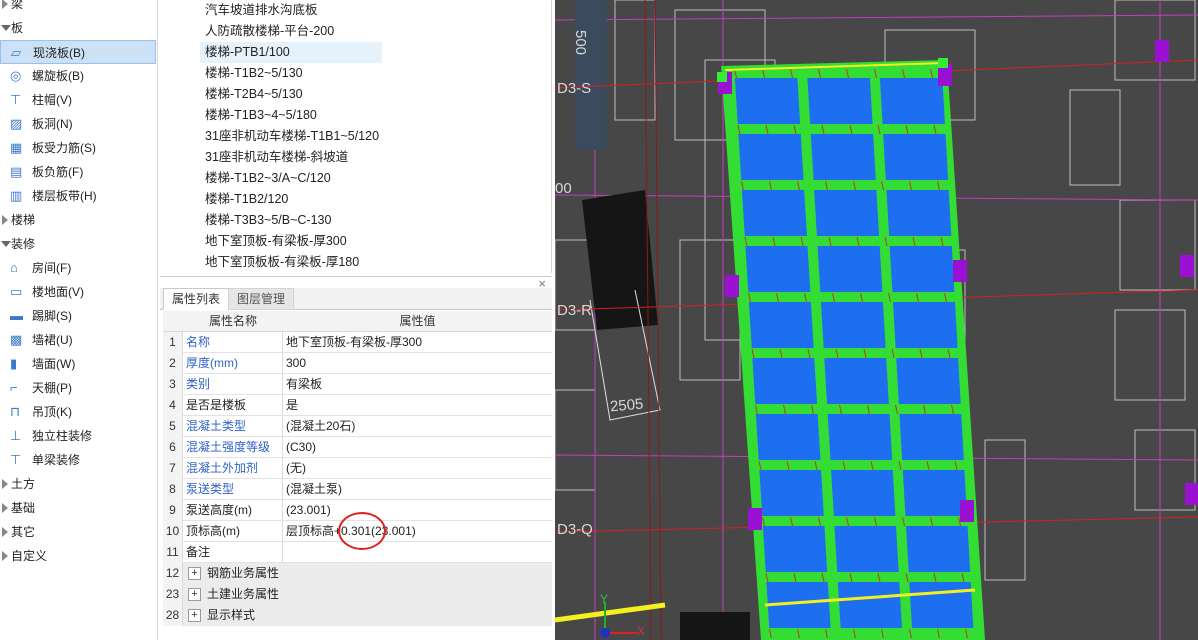  Describe the element at coordinates (417, 468) in the screenshot. I see `property-value: (无)` at that location.